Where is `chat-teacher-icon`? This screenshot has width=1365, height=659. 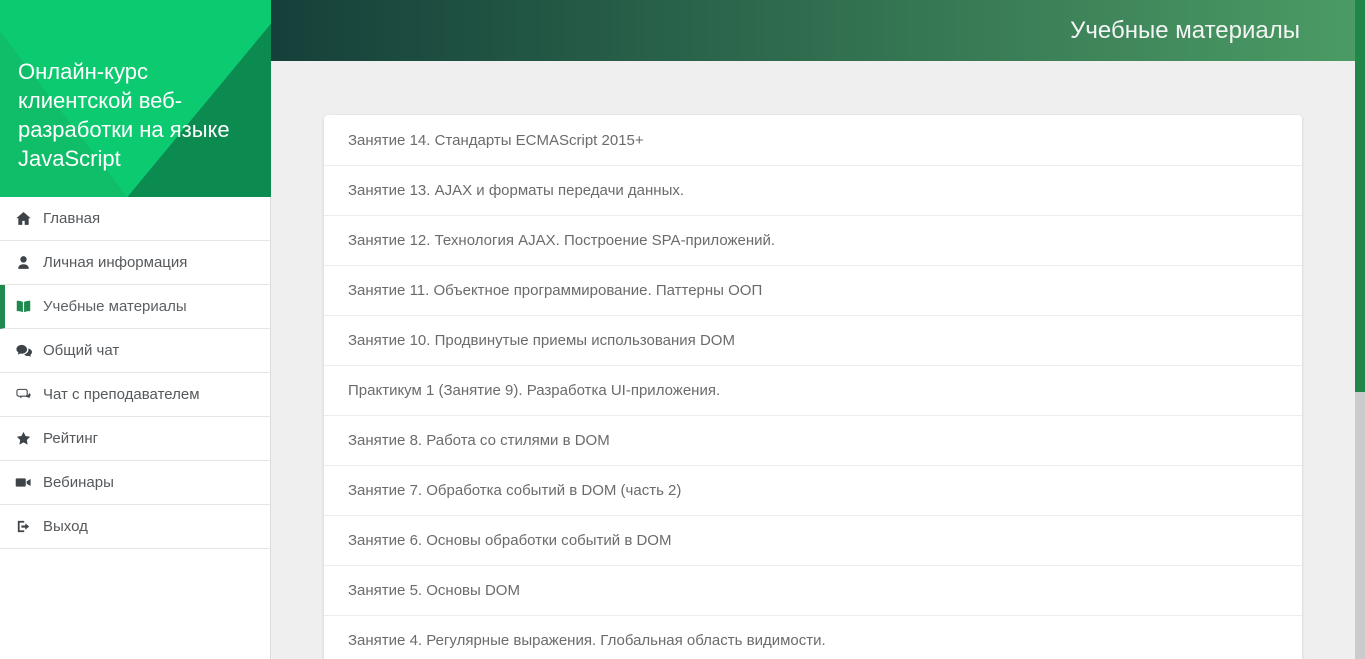
chat-teacher-icon is located at coordinates (23, 395).